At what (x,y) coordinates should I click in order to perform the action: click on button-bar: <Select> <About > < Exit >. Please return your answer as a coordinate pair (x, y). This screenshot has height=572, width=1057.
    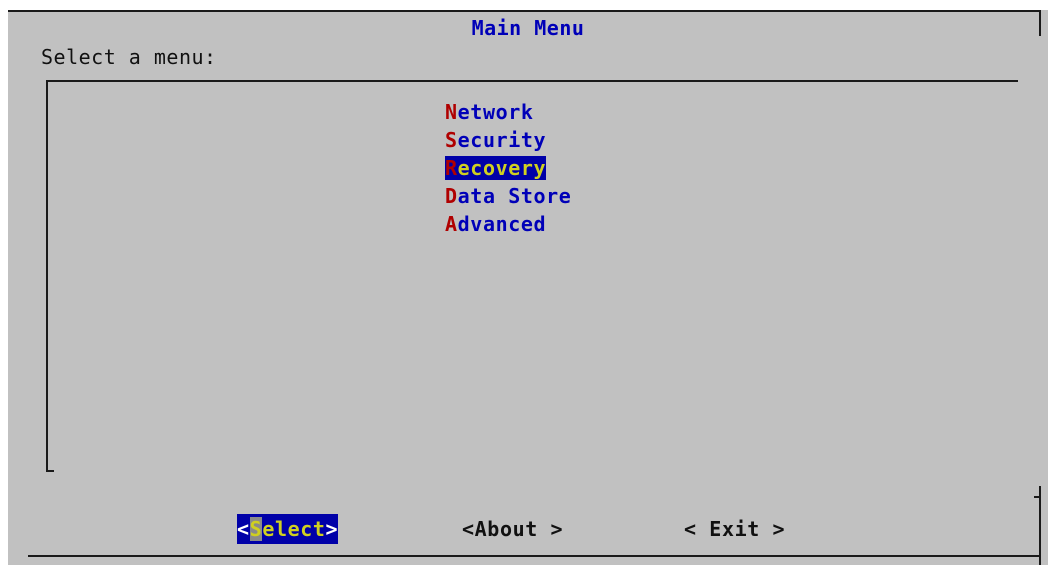
    Looking at the image, I should click on (528, 529).